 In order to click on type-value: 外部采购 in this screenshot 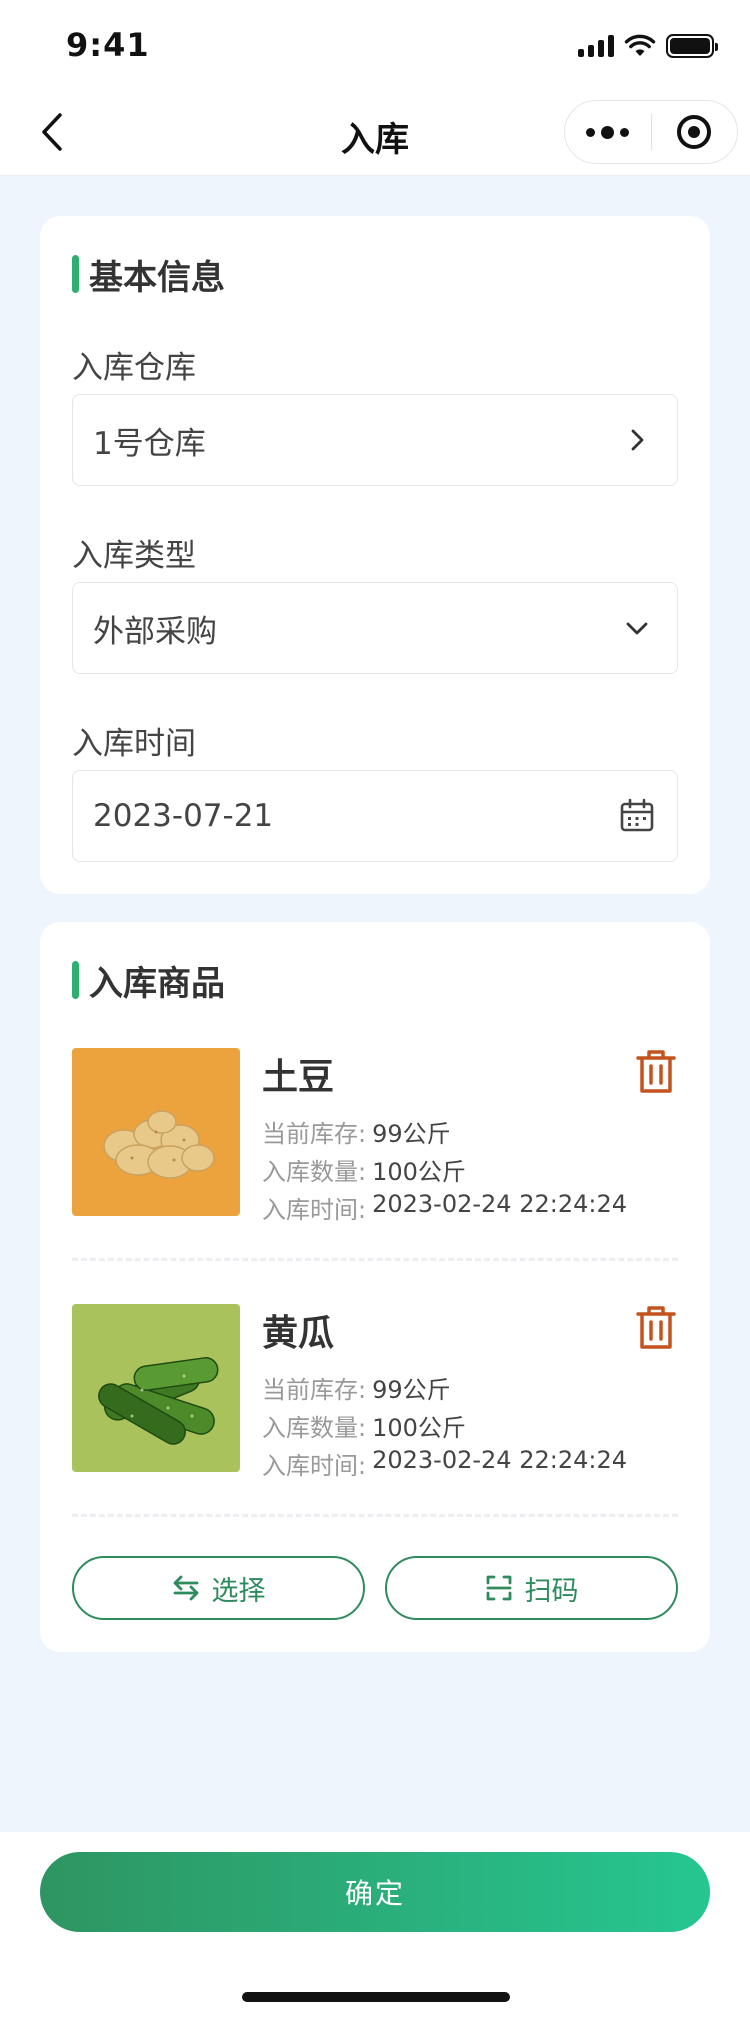, I will do `click(155, 631)`.